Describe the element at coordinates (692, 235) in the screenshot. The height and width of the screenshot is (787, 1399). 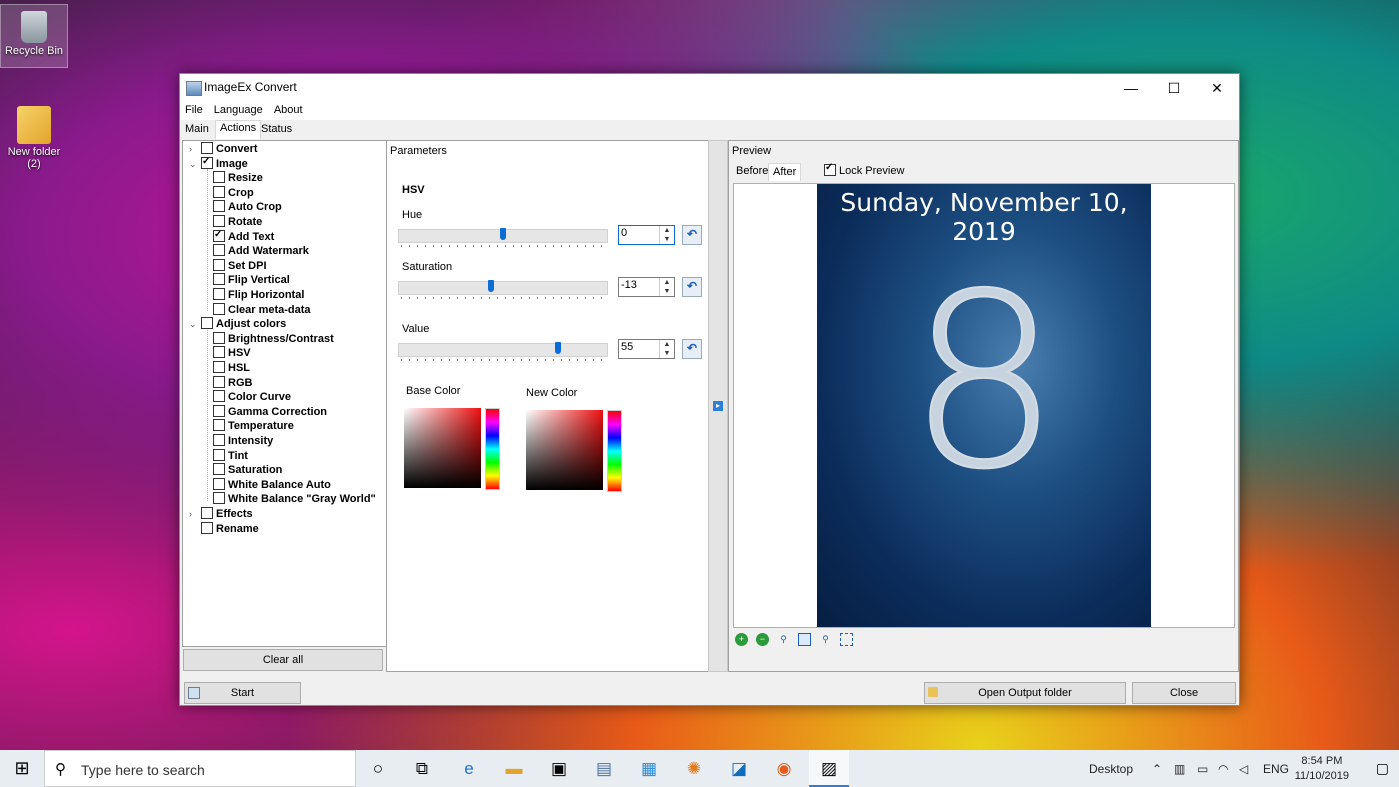
I see `hue-reset-button: ↶` at that location.